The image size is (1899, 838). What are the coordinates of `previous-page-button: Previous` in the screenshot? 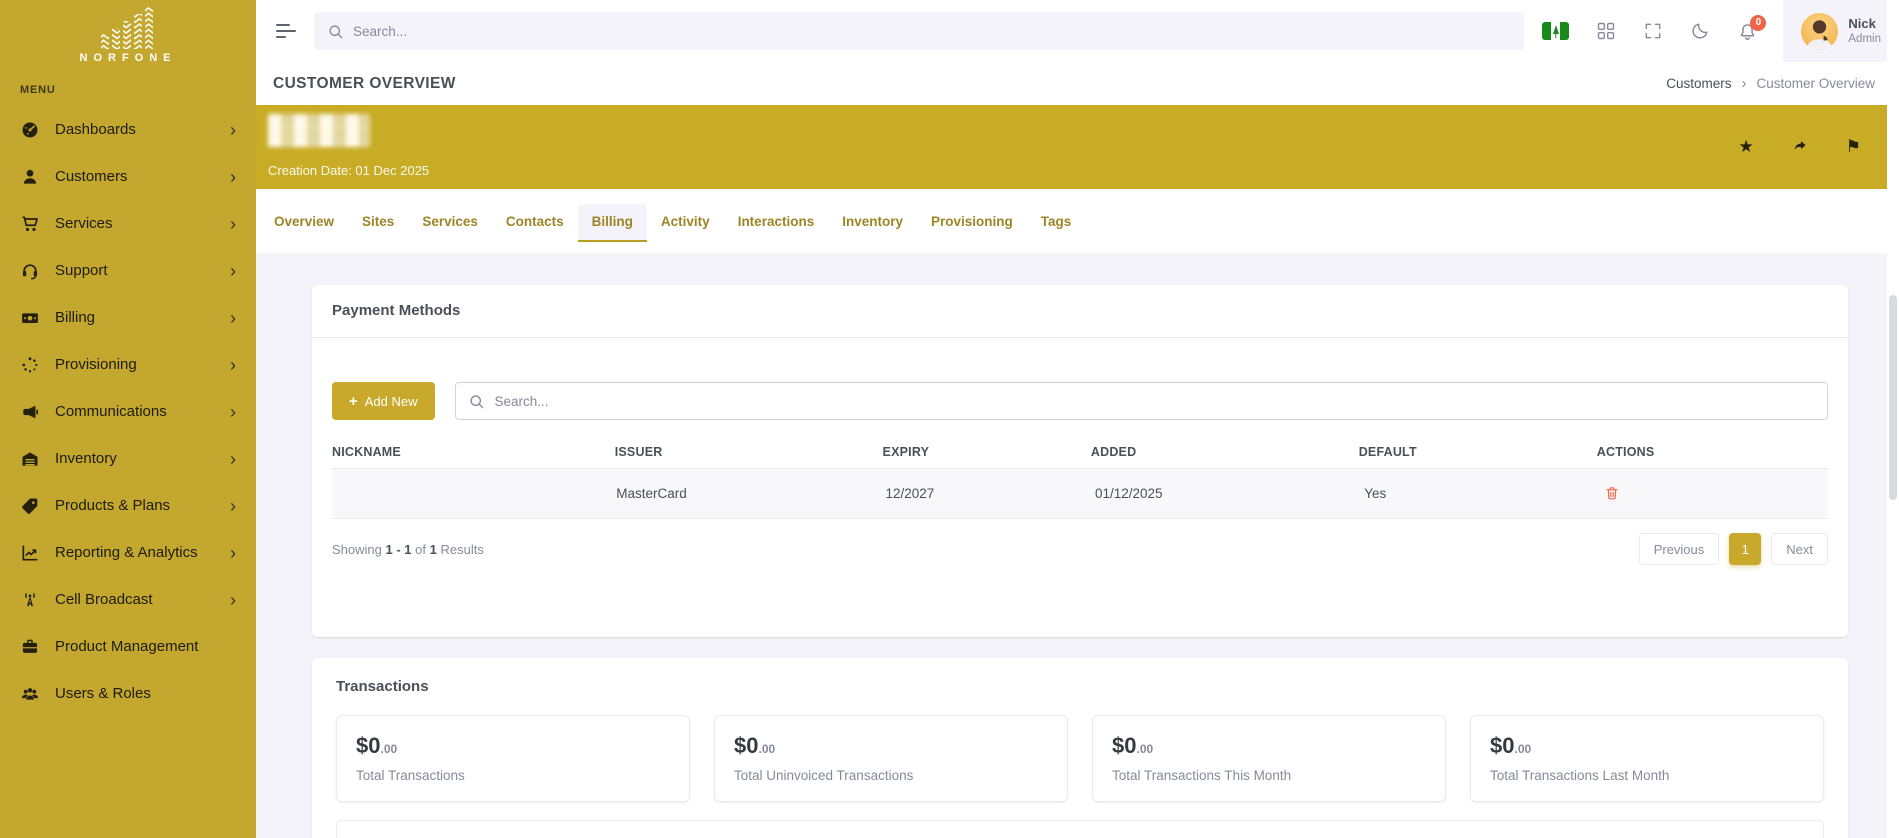 It's located at (1679, 549).